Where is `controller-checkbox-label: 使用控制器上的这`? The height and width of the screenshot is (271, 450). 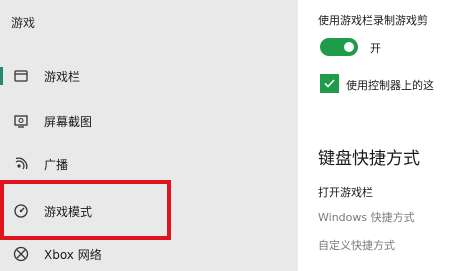
controller-checkbox-label: 使用控制器上的这 is located at coordinates (390, 85).